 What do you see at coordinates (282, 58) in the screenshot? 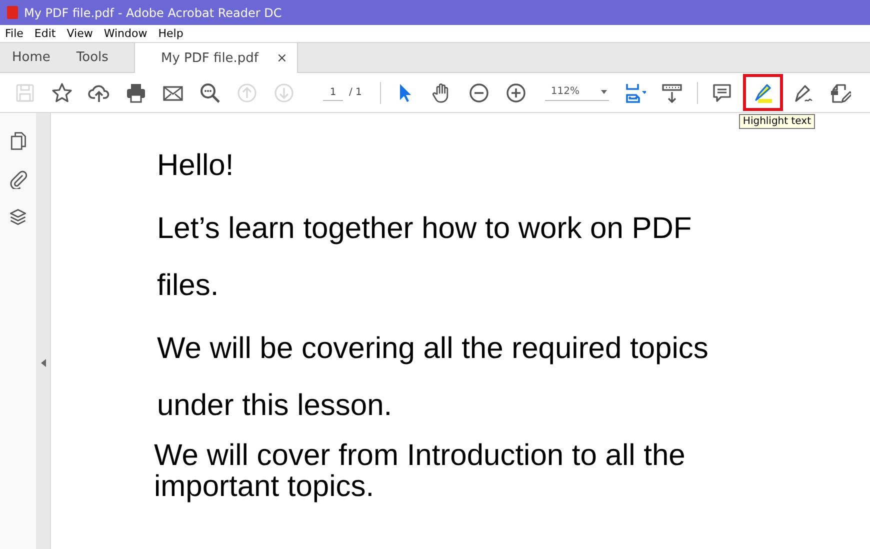
I see `close-icon: ×` at bounding box center [282, 58].